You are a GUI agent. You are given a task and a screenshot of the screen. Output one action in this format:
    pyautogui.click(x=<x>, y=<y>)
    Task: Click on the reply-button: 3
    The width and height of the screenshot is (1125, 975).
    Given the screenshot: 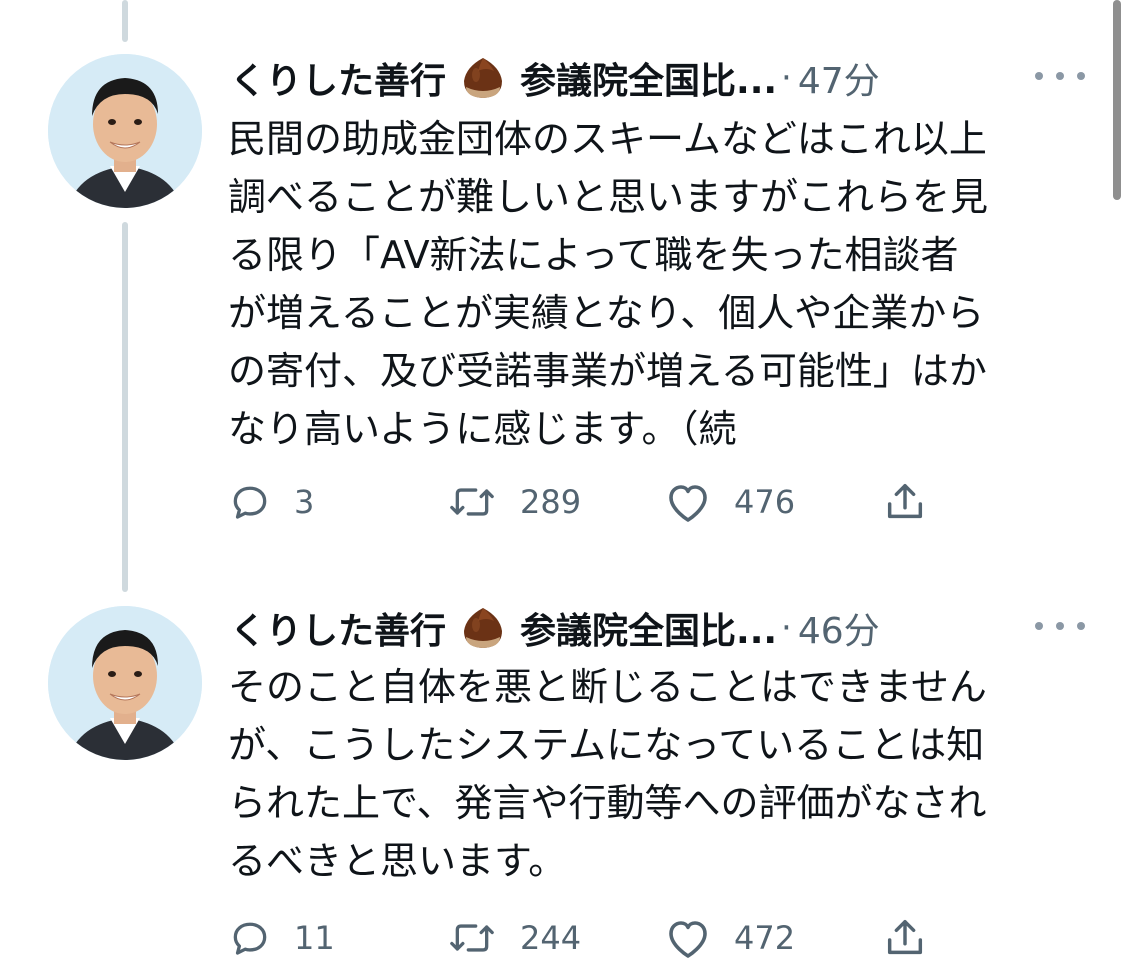 What is the action you would take?
    pyautogui.click(x=271, y=502)
    